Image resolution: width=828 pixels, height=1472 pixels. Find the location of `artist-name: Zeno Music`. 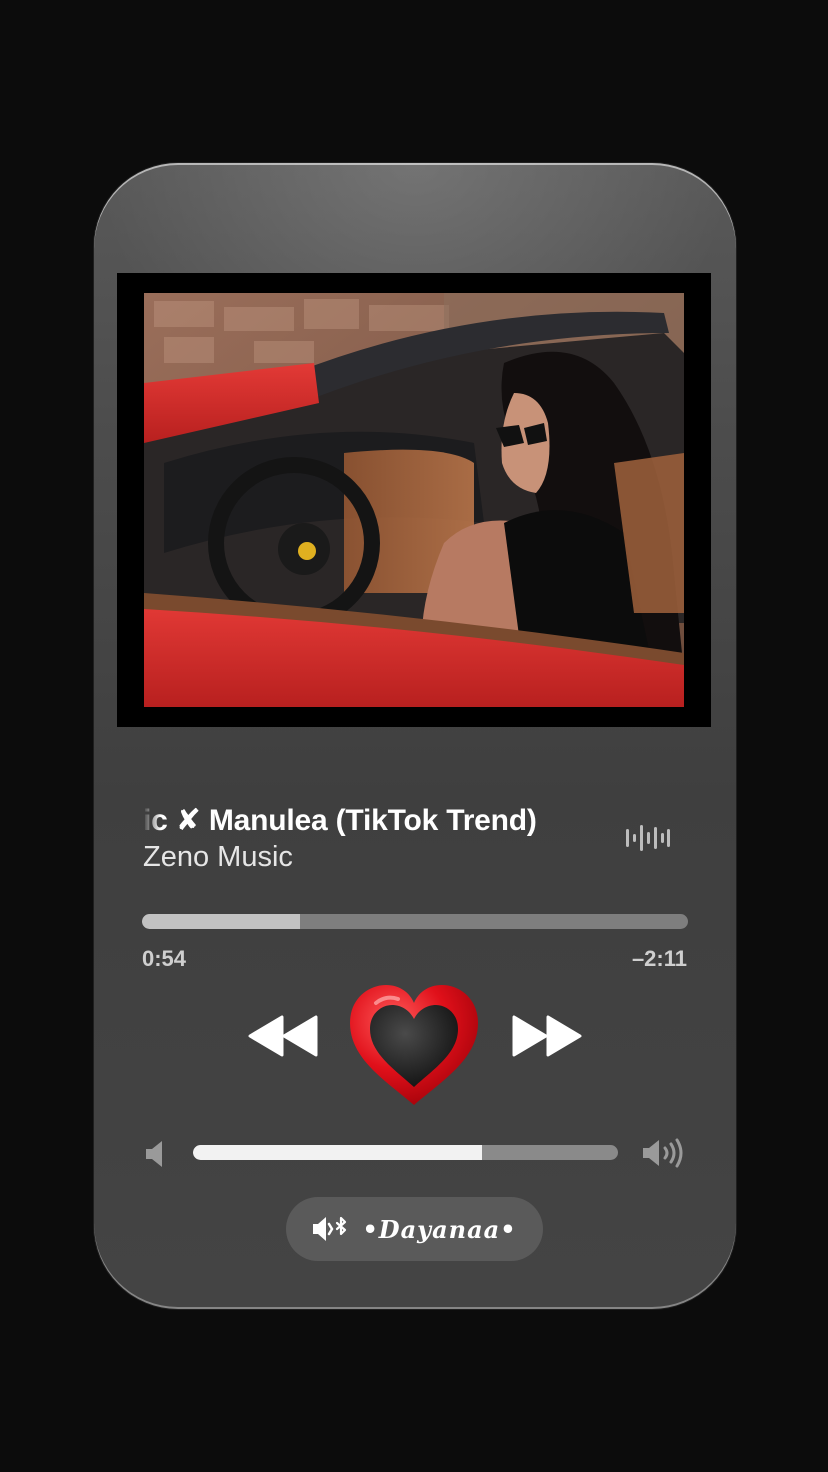

artist-name: Zeno Music is located at coordinates (218, 857).